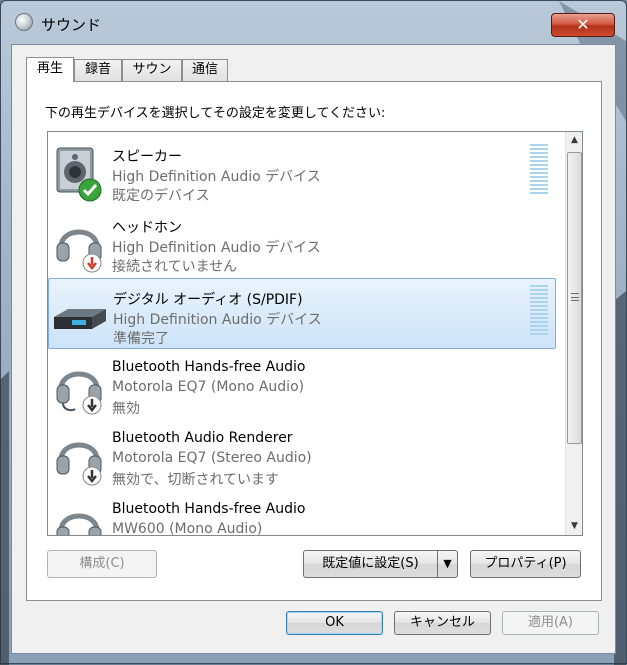 The width and height of the screenshot is (627, 665). I want to click on tab-playback: 再生, so click(50, 69).